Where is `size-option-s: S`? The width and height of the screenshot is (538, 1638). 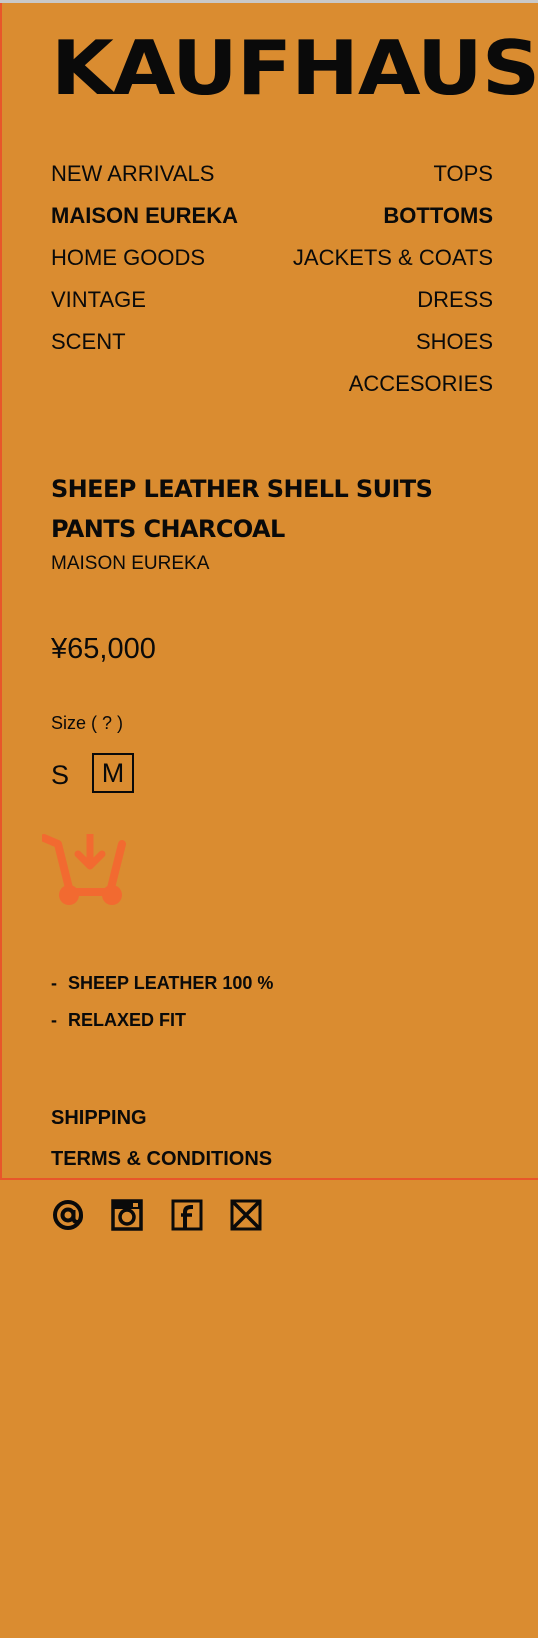 size-option-s: S is located at coordinates (60, 775).